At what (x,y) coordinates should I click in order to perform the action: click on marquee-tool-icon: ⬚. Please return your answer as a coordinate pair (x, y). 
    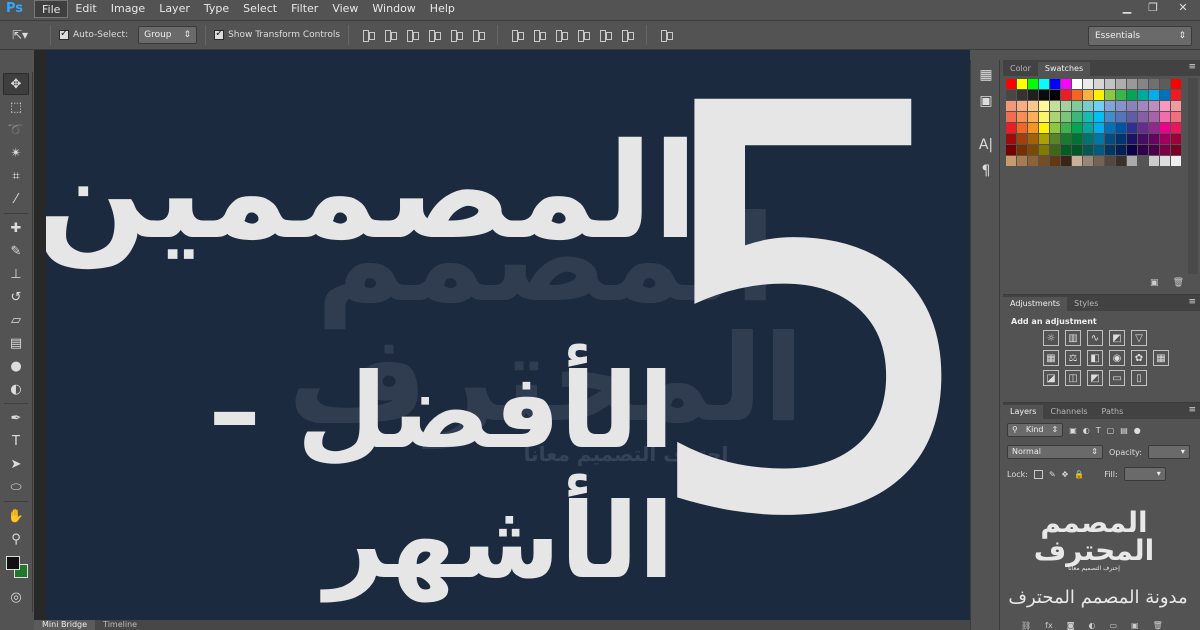
    Looking at the image, I should click on (16, 107).